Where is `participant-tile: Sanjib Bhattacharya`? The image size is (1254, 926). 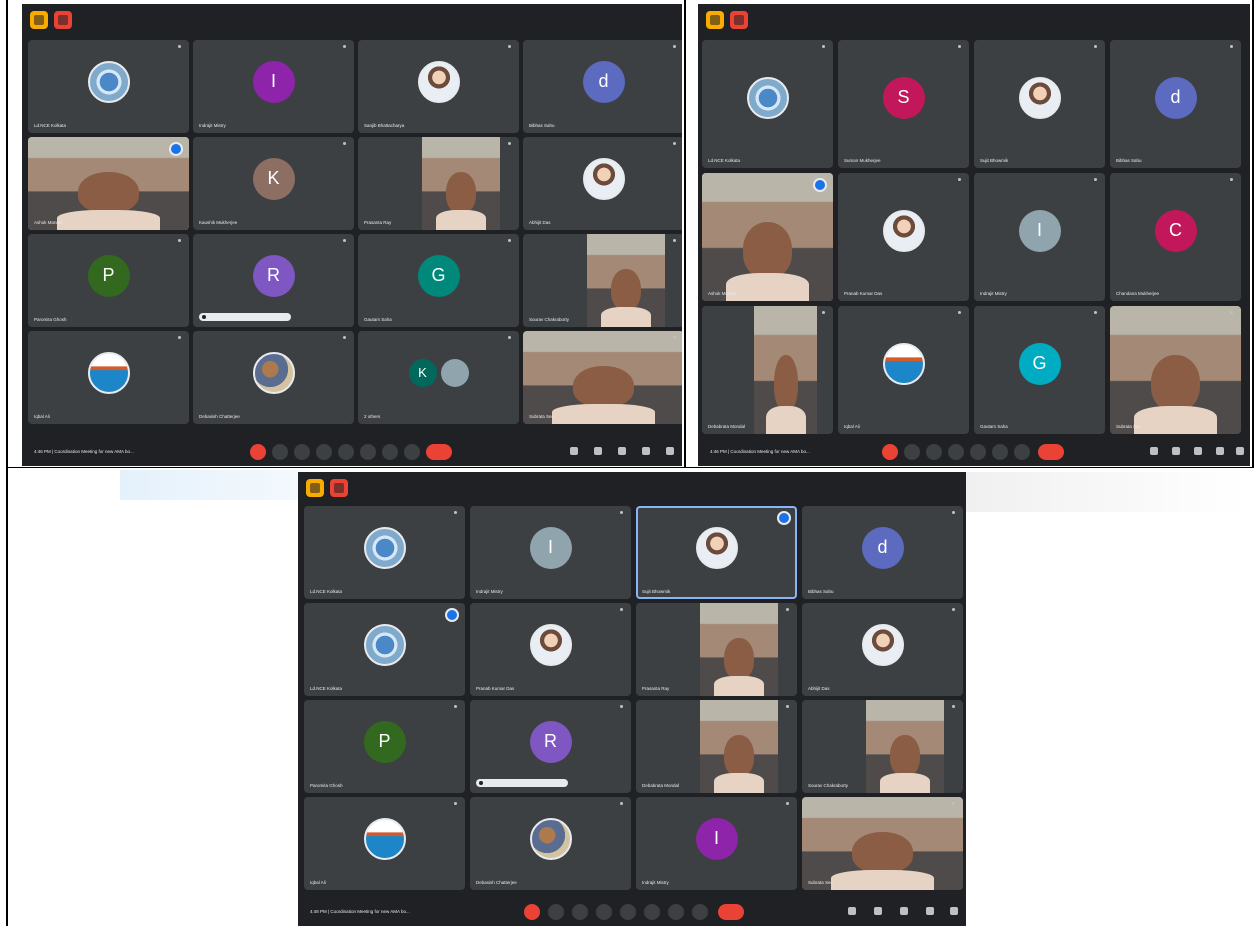 participant-tile: Sanjib Bhattacharya is located at coordinates (438, 86).